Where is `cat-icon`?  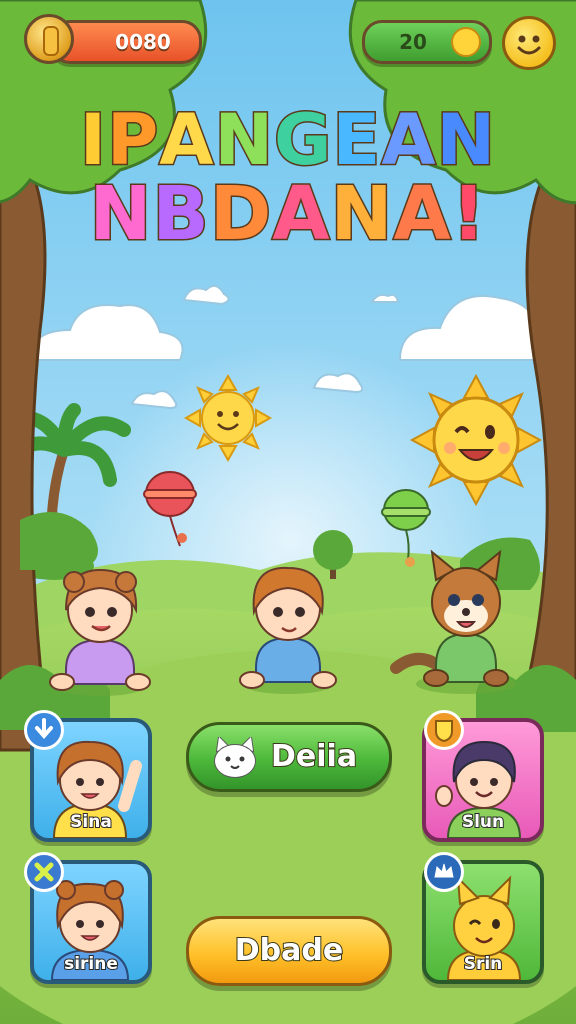
cat-icon is located at coordinates (235, 757).